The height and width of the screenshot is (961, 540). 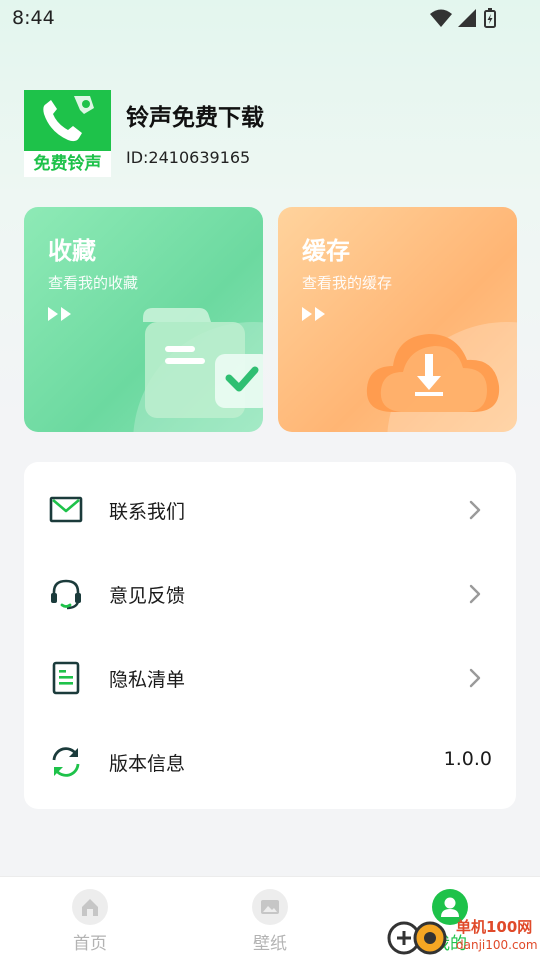 What do you see at coordinates (147, 764) in the screenshot?
I see `menu-label-version-info: 版本信息` at bounding box center [147, 764].